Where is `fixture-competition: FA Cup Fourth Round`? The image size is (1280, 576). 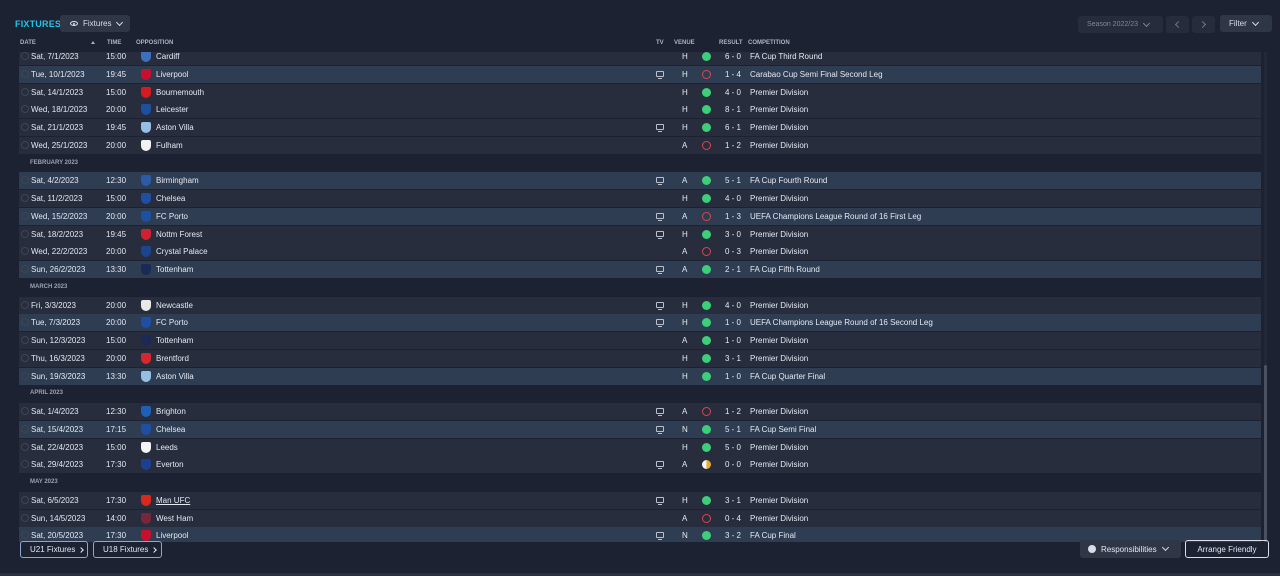
fixture-competition: FA Cup Fourth Round is located at coordinates (788, 180).